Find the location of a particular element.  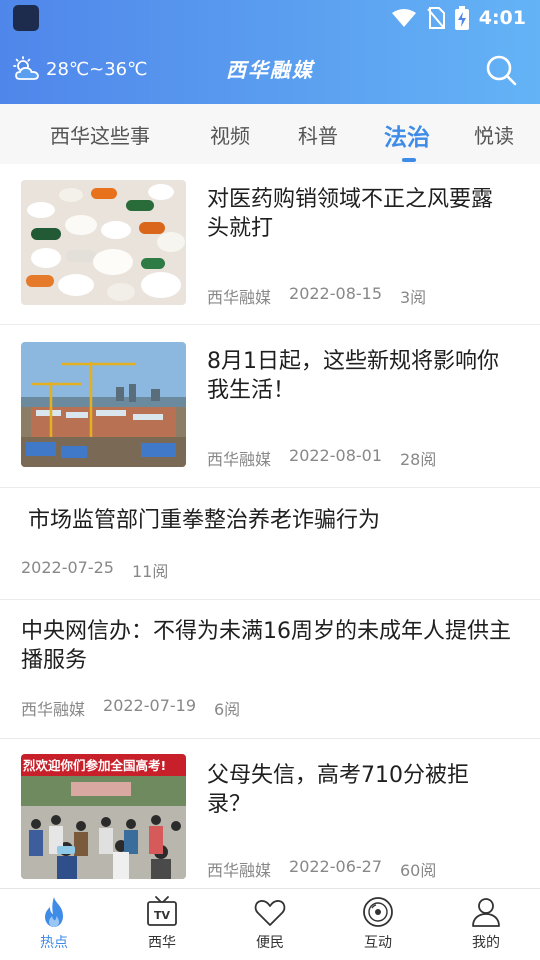

tab-law: 法治 is located at coordinates (407, 135).